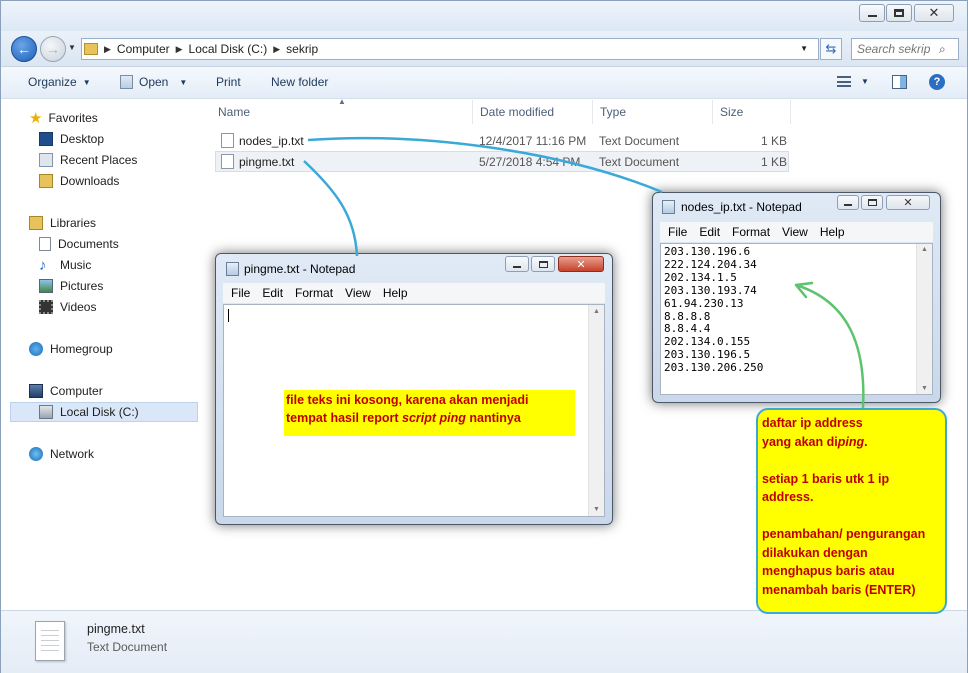 The height and width of the screenshot is (673, 968). Describe the element at coordinates (344, 418) in the screenshot. I see `annotation-text: tempat hasil report` at that location.